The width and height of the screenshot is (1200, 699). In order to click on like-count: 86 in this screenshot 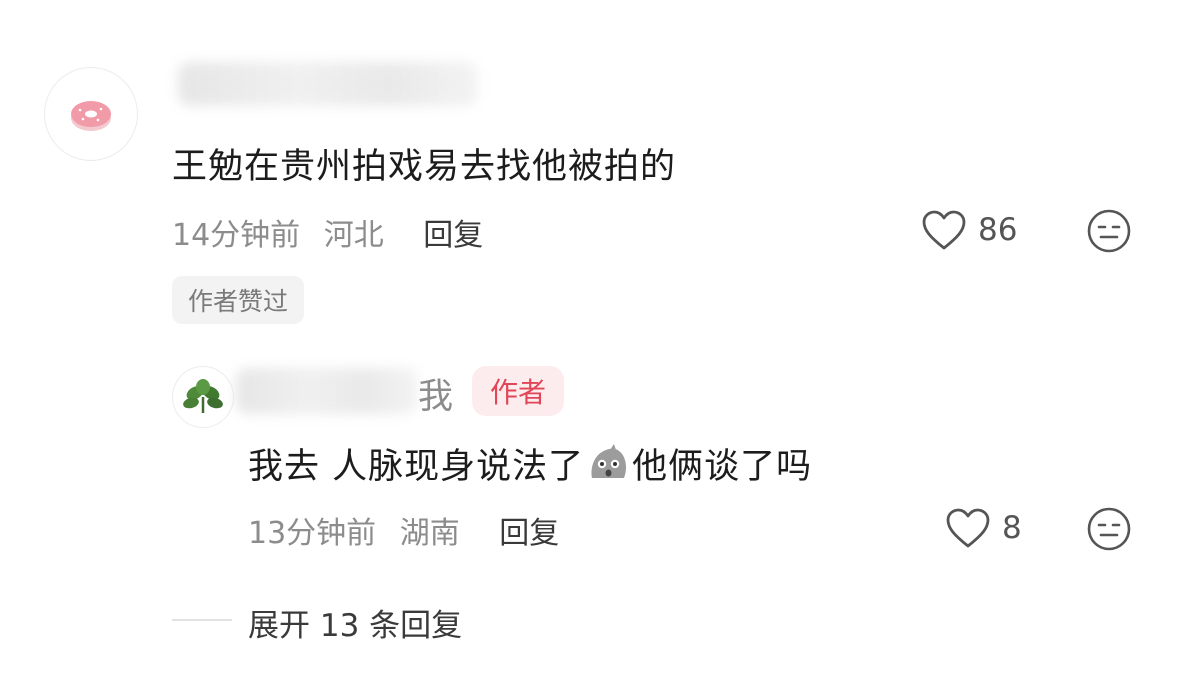, I will do `click(998, 230)`.